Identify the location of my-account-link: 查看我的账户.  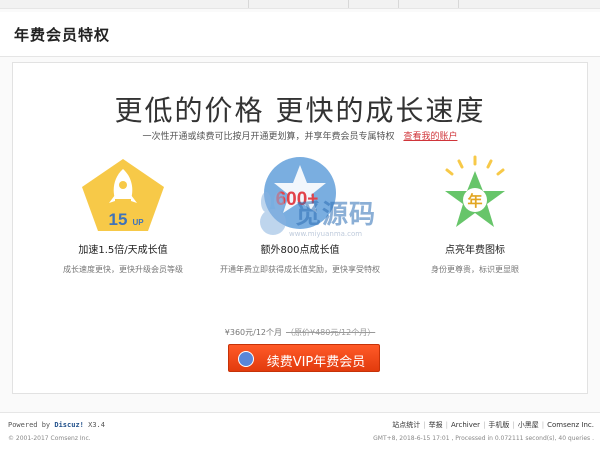
(430, 137).